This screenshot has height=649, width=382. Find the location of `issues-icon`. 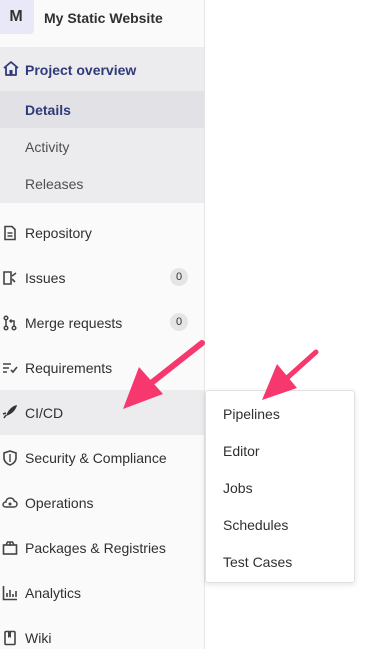

issues-icon is located at coordinates (10, 280).